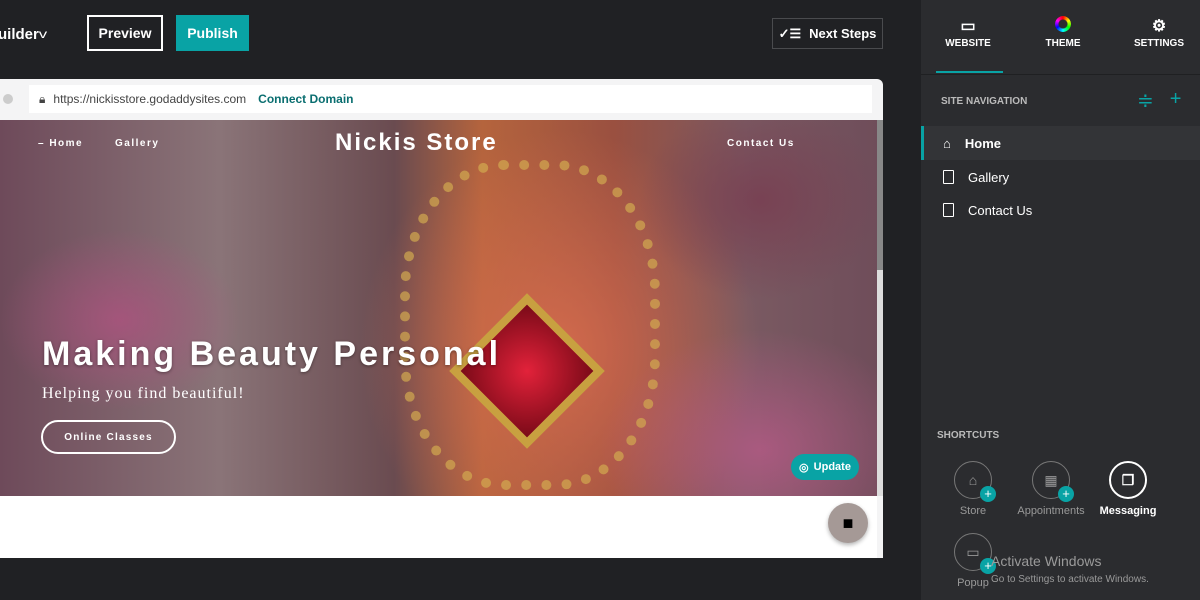 The height and width of the screenshot is (600, 1200). What do you see at coordinates (125, 33) in the screenshot?
I see `preview-button: Preview` at bounding box center [125, 33].